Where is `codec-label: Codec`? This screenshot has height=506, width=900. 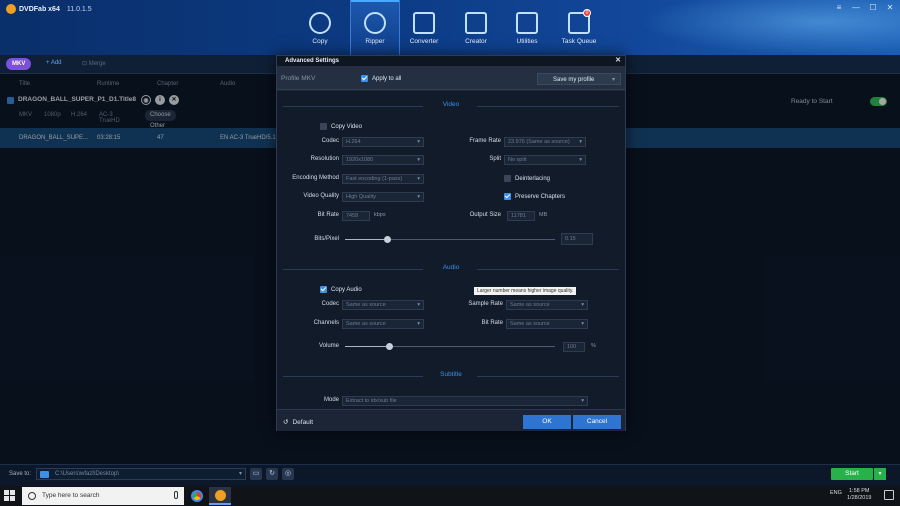 codec-label: Codec is located at coordinates (330, 141).